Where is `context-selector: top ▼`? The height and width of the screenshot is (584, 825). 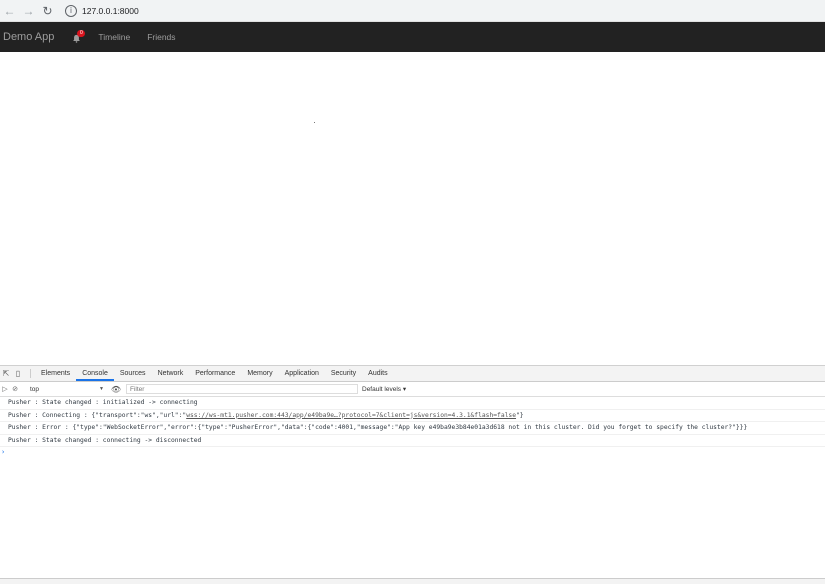 context-selector: top ▼ is located at coordinates (67, 389).